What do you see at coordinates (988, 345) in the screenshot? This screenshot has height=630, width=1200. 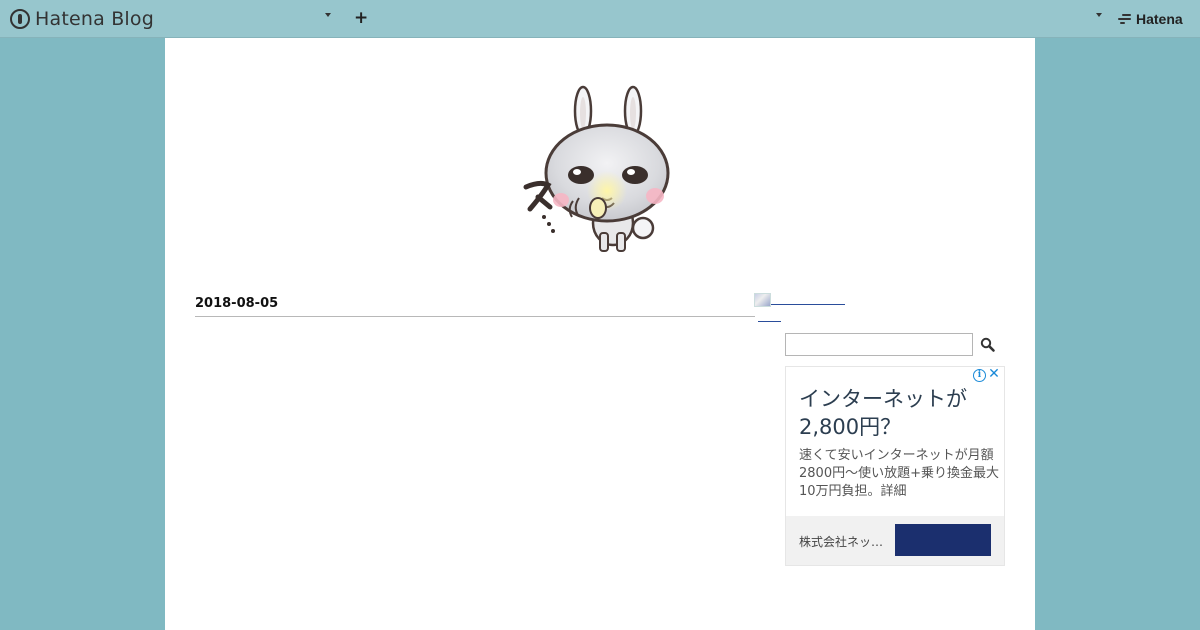 I see `search-icon` at bounding box center [988, 345].